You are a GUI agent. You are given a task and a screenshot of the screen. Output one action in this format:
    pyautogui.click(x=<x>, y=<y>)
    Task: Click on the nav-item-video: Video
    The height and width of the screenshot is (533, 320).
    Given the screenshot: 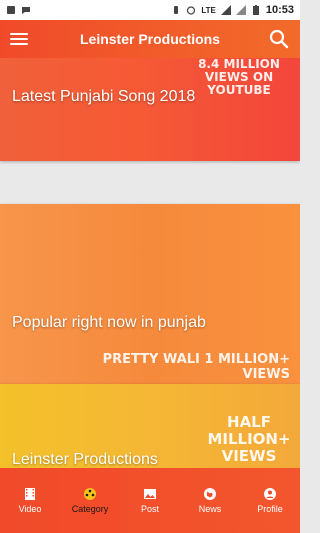 What is the action you would take?
    pyautogui.click(x=30, y=500)
    